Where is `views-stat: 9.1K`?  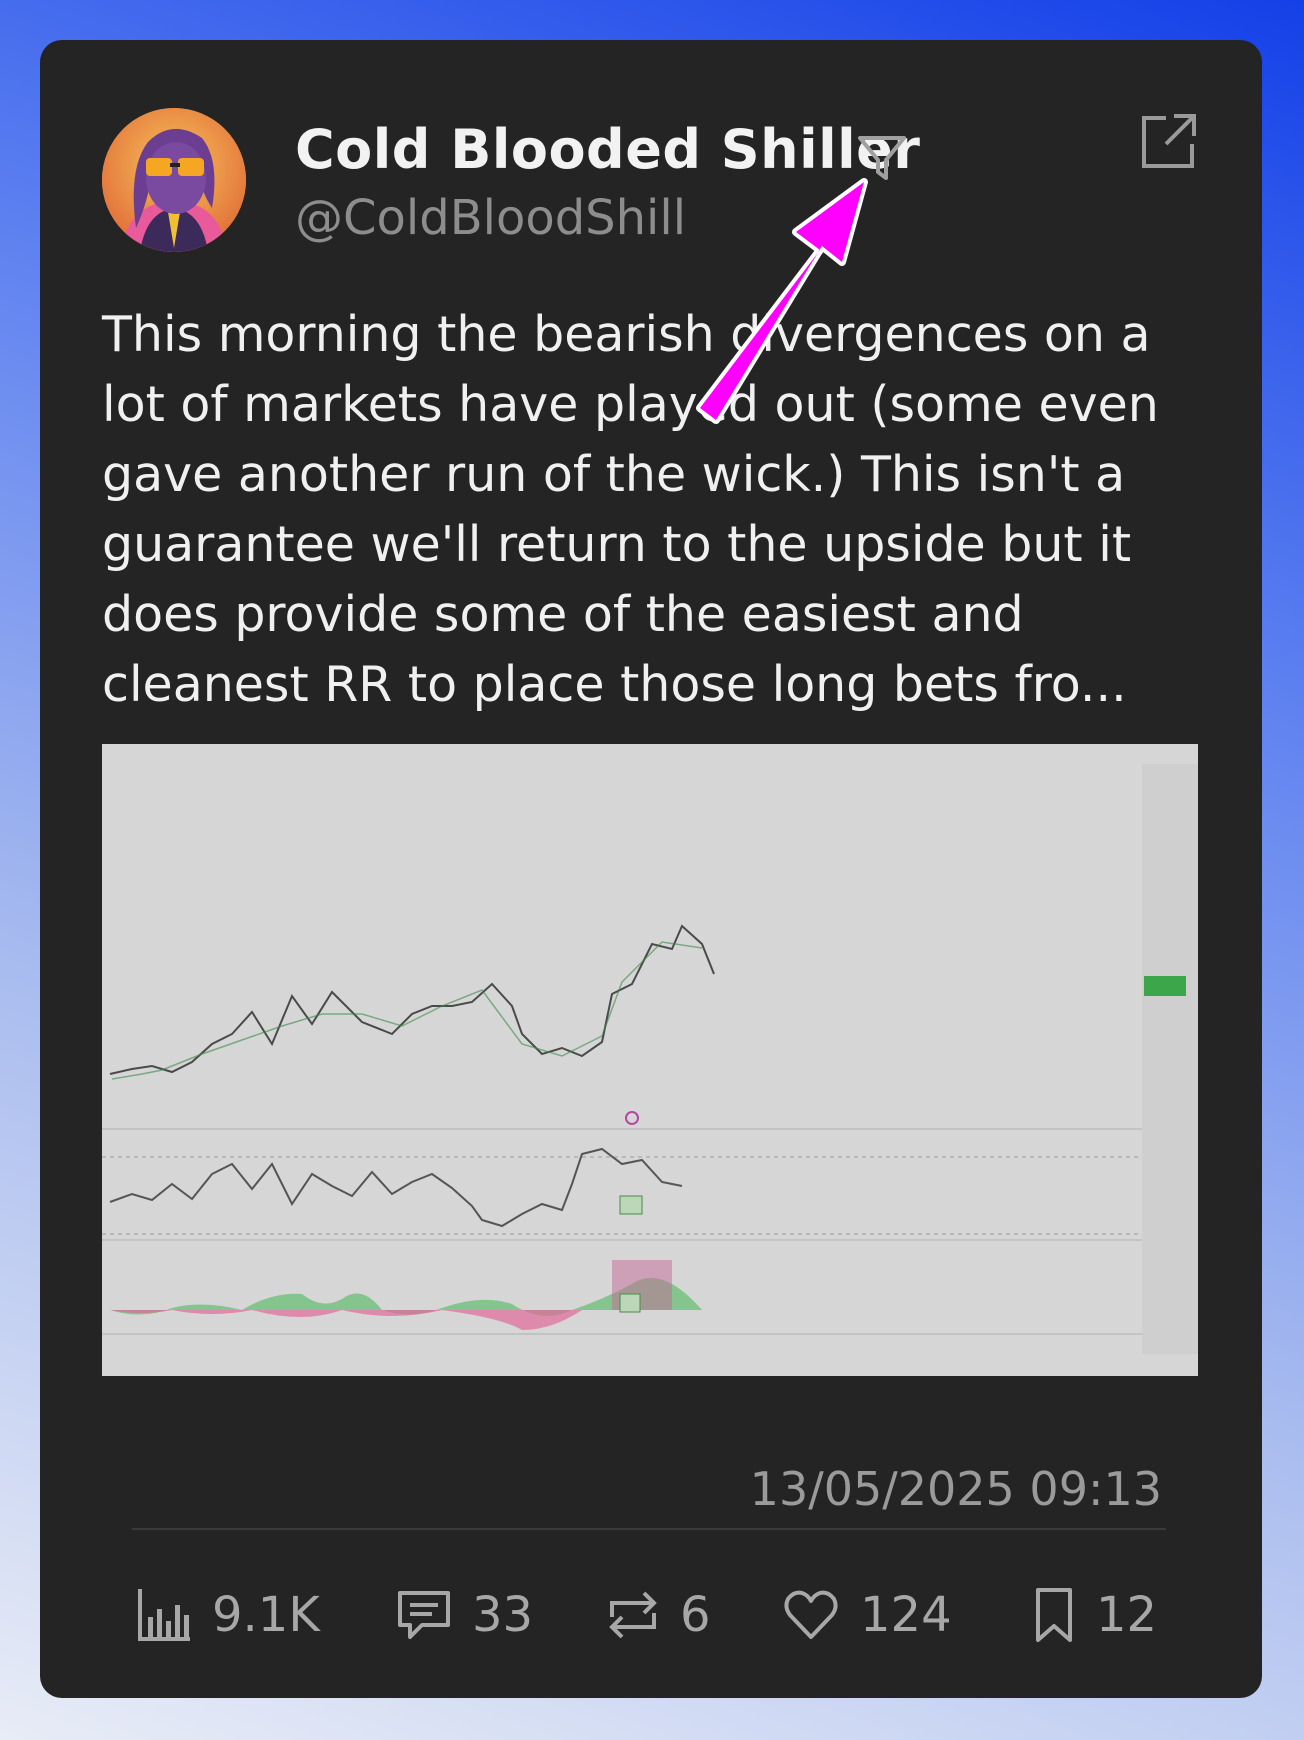
views-stat: 9.1K is located at coordinates (228, 1615).